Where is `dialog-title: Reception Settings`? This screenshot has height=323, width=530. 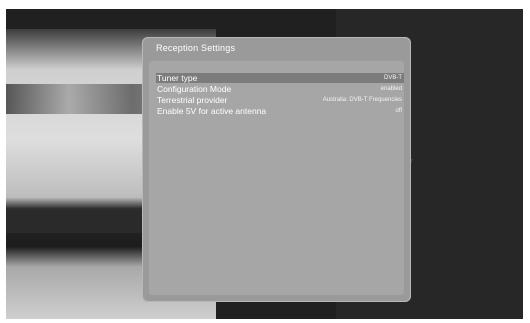 dialog-title: Reception Settings is located at coordinates (196, 48).